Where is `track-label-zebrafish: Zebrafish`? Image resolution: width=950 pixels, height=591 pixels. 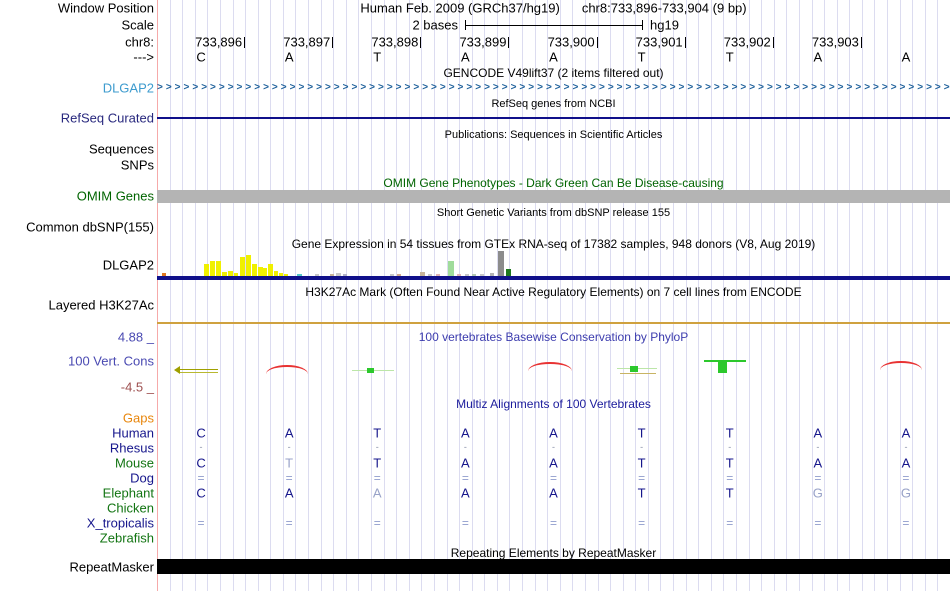 track-label-zebrafish: Zebrafish is located at coordinates (127, 538).